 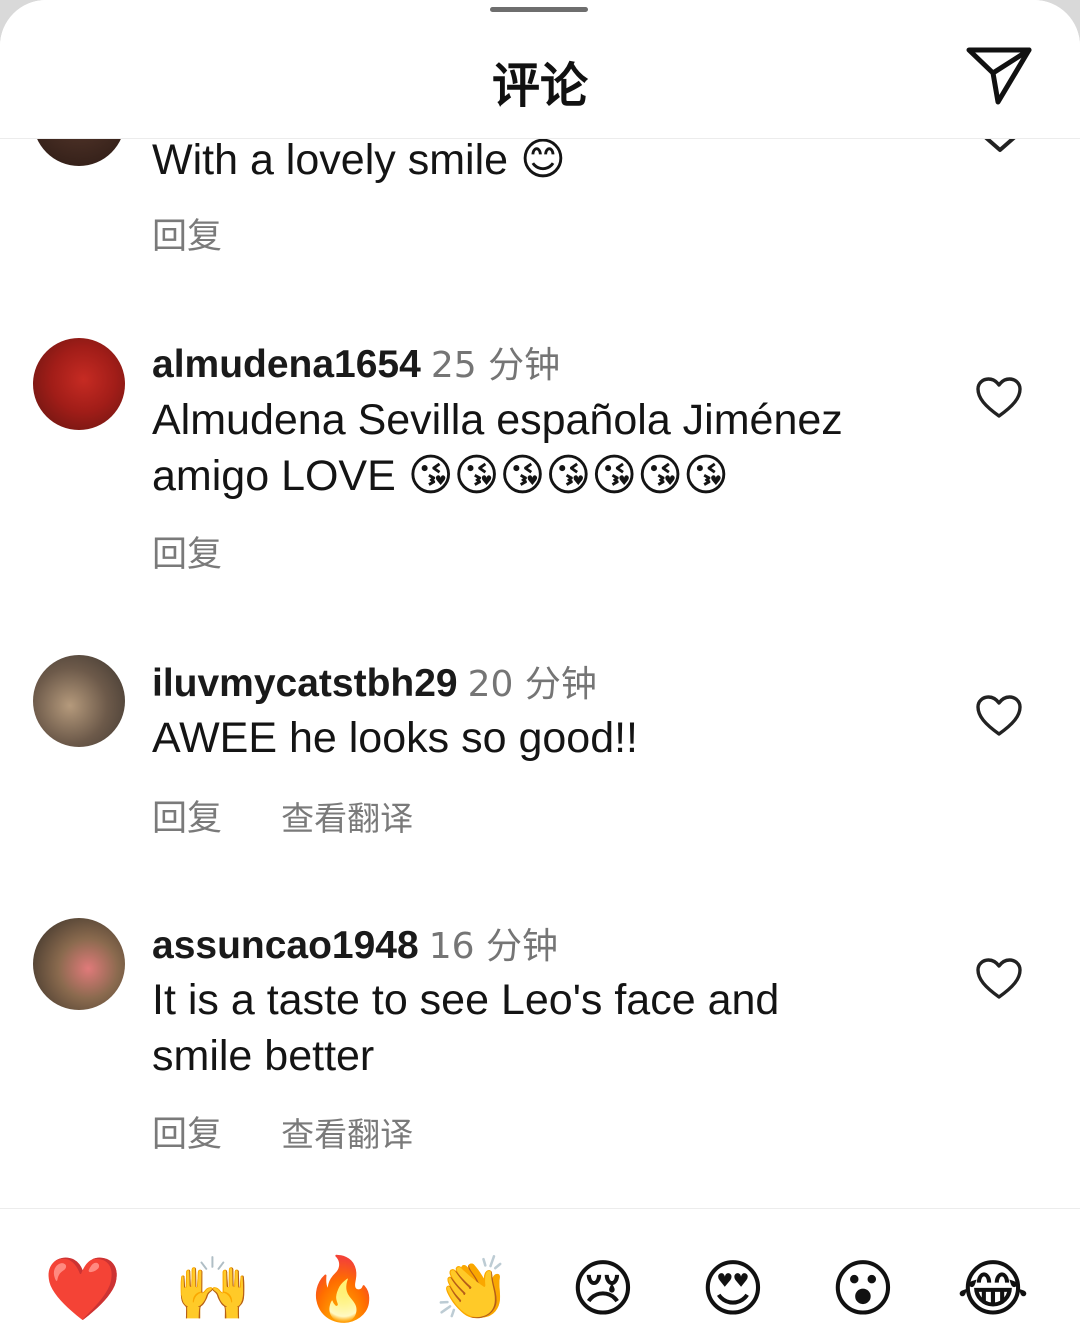 I want to click on drag-handle, so click(x=539, y=9).